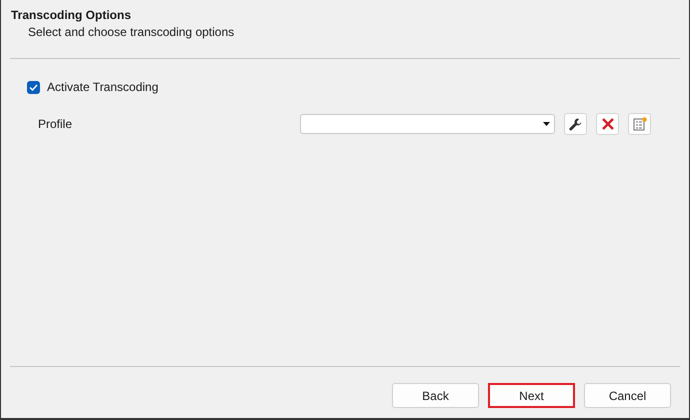  I want to click on delete-button, so click(607, 124).